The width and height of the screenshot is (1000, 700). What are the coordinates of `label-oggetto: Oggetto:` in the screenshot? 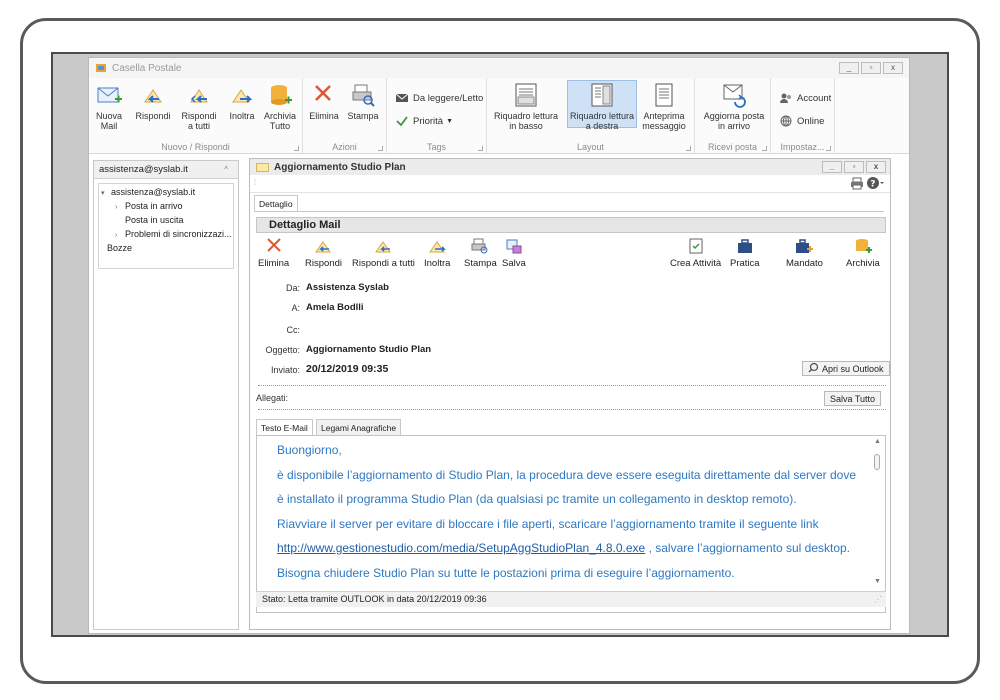 It's located at (282, 350).